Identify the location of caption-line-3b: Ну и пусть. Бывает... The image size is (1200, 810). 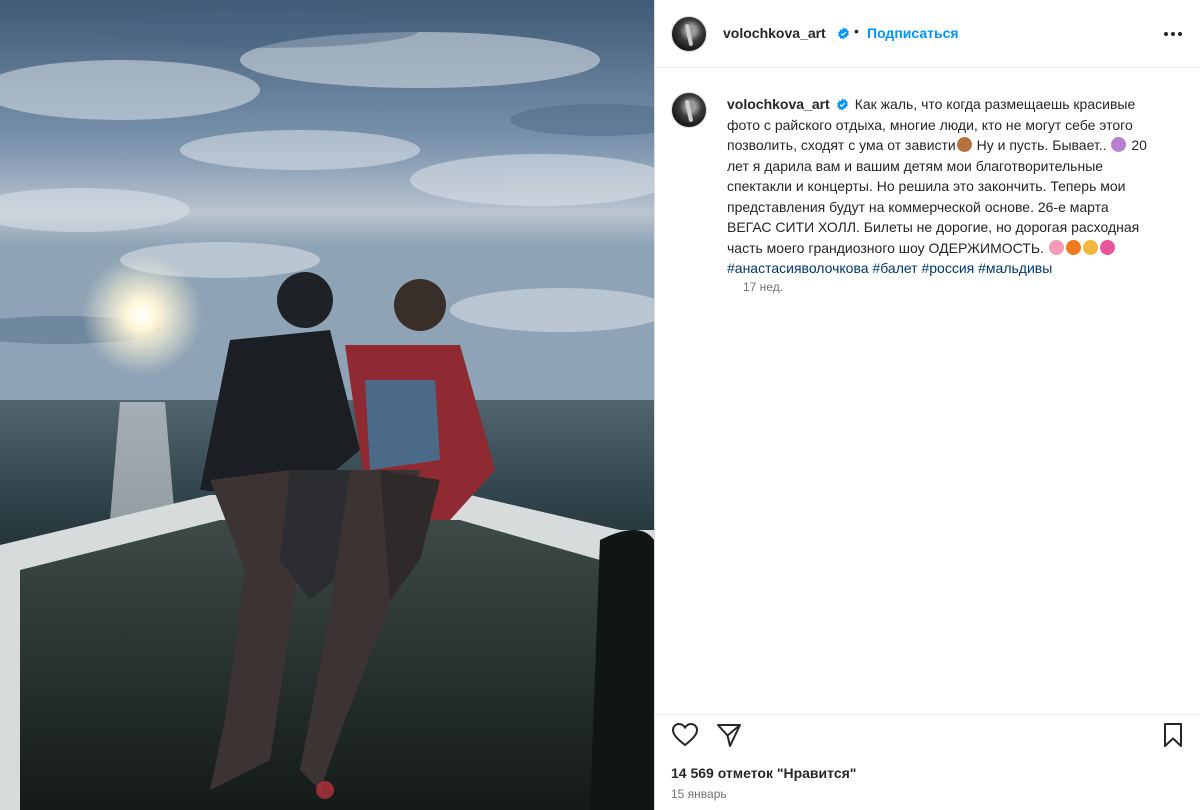
(1041, 145).